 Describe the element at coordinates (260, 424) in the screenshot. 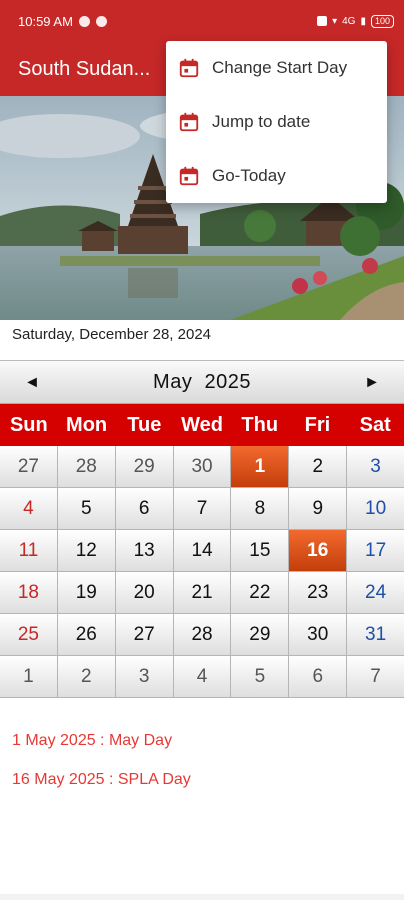

I see `weekday-thu: Thu` at that location.